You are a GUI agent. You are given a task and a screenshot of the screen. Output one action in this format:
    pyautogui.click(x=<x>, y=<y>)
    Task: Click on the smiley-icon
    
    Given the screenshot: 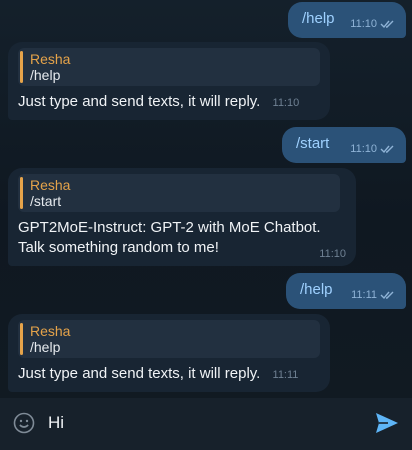 What is the action you would take?
    pyautogui.click(x=24, y=423)
    